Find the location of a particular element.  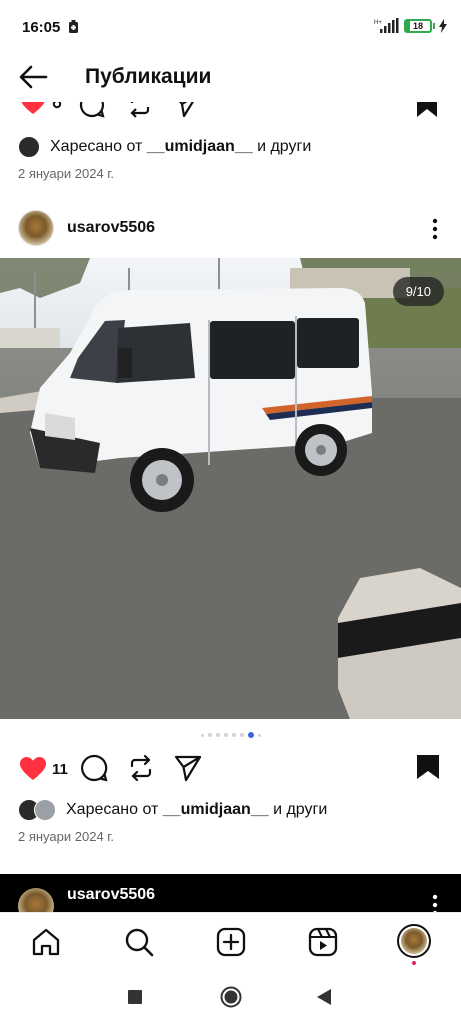

search-icon is located at coordinates (139, 942).